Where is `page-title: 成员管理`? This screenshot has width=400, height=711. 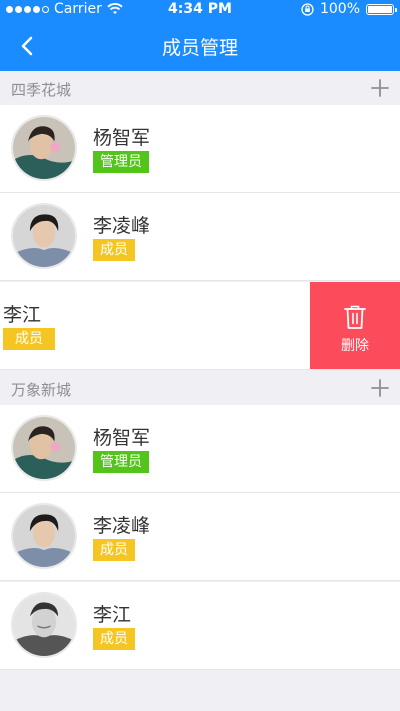
page-title: 成员管理 is located at coordinates (199, 48).